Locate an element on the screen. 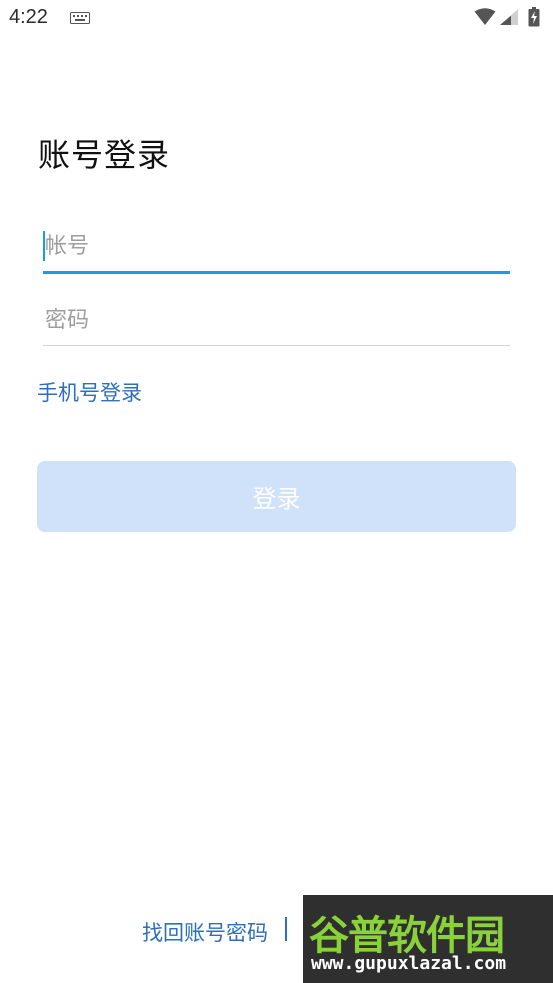  watermark-url: www.gupuxlazal.com is located at coordinates (409, 963).